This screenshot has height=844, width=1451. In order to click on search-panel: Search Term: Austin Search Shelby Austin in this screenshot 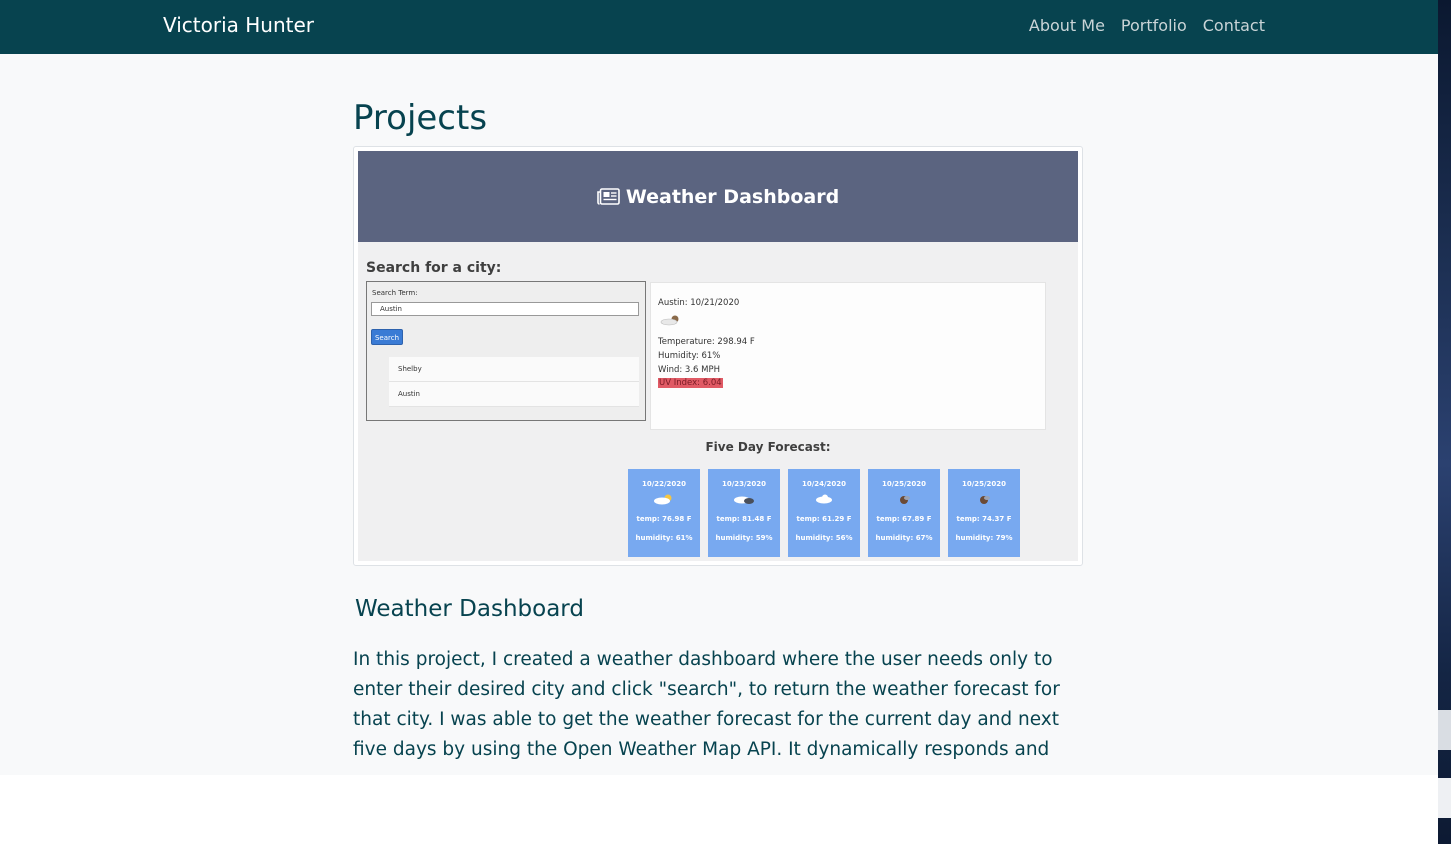, I will do `click(506, 351)`.